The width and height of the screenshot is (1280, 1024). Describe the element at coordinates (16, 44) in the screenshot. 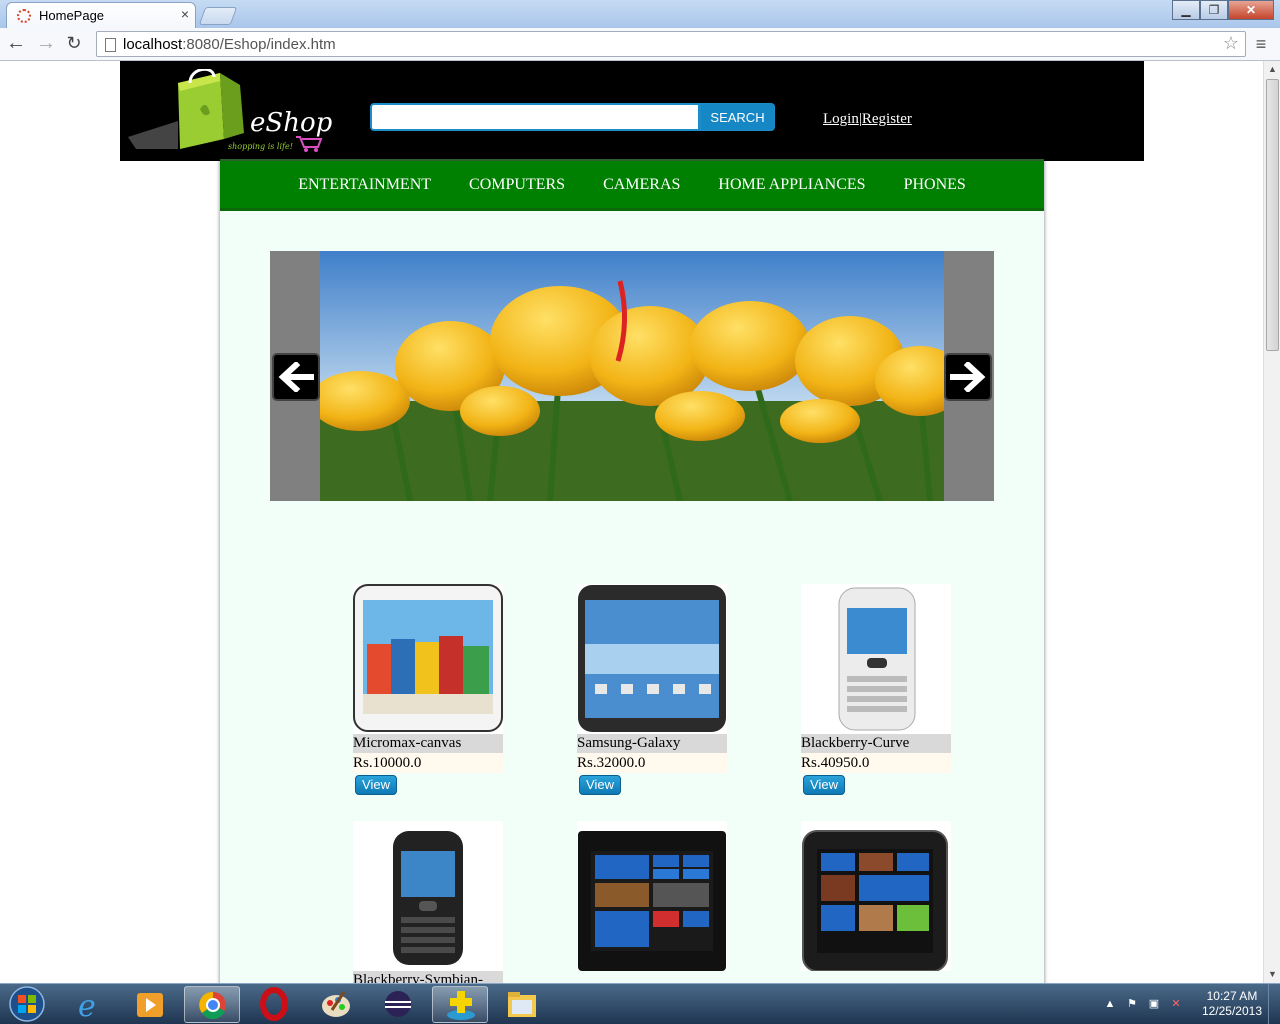

I see `back-icon: ←` at that location.